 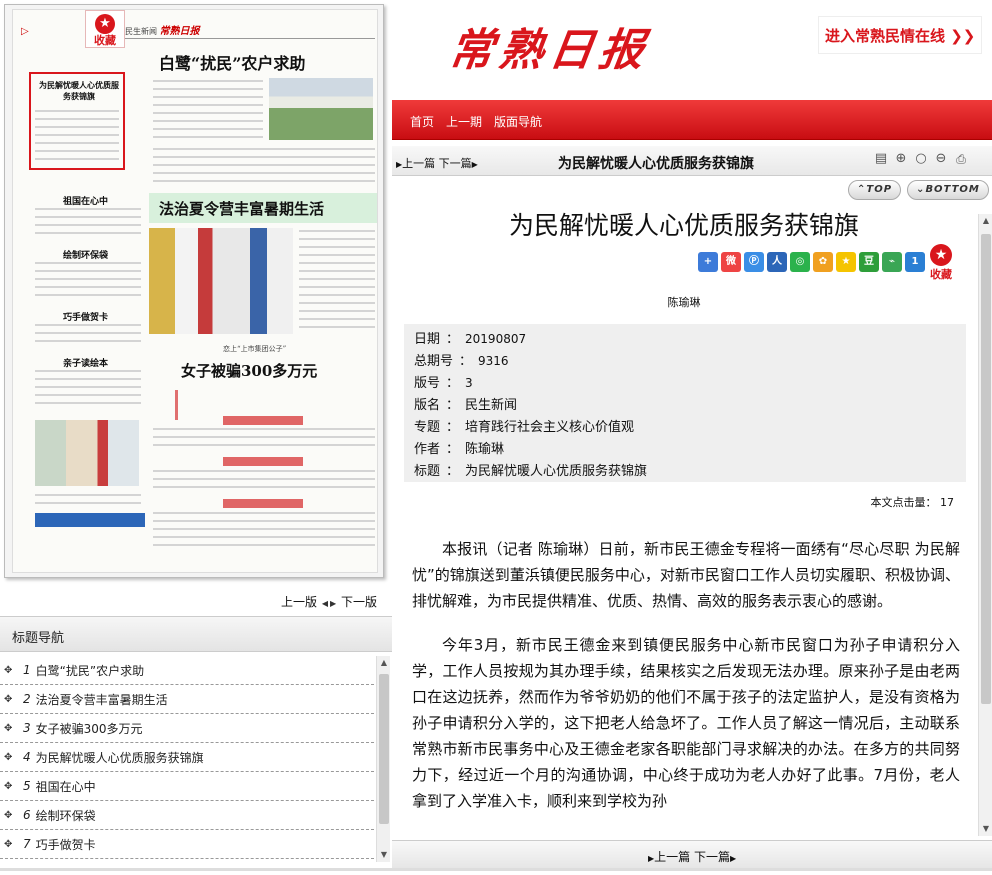 What do you see at coordinates (325, 603) in the screenshot?
I see `caret-left-icon: ◀` at bounding box center [325, 603].